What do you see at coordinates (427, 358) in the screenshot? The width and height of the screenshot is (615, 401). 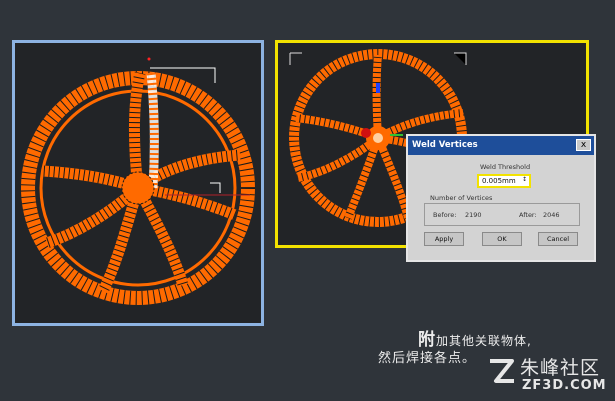 I see `caption-line-2: 然后焊接各点。` at bounding box center [427, 358].